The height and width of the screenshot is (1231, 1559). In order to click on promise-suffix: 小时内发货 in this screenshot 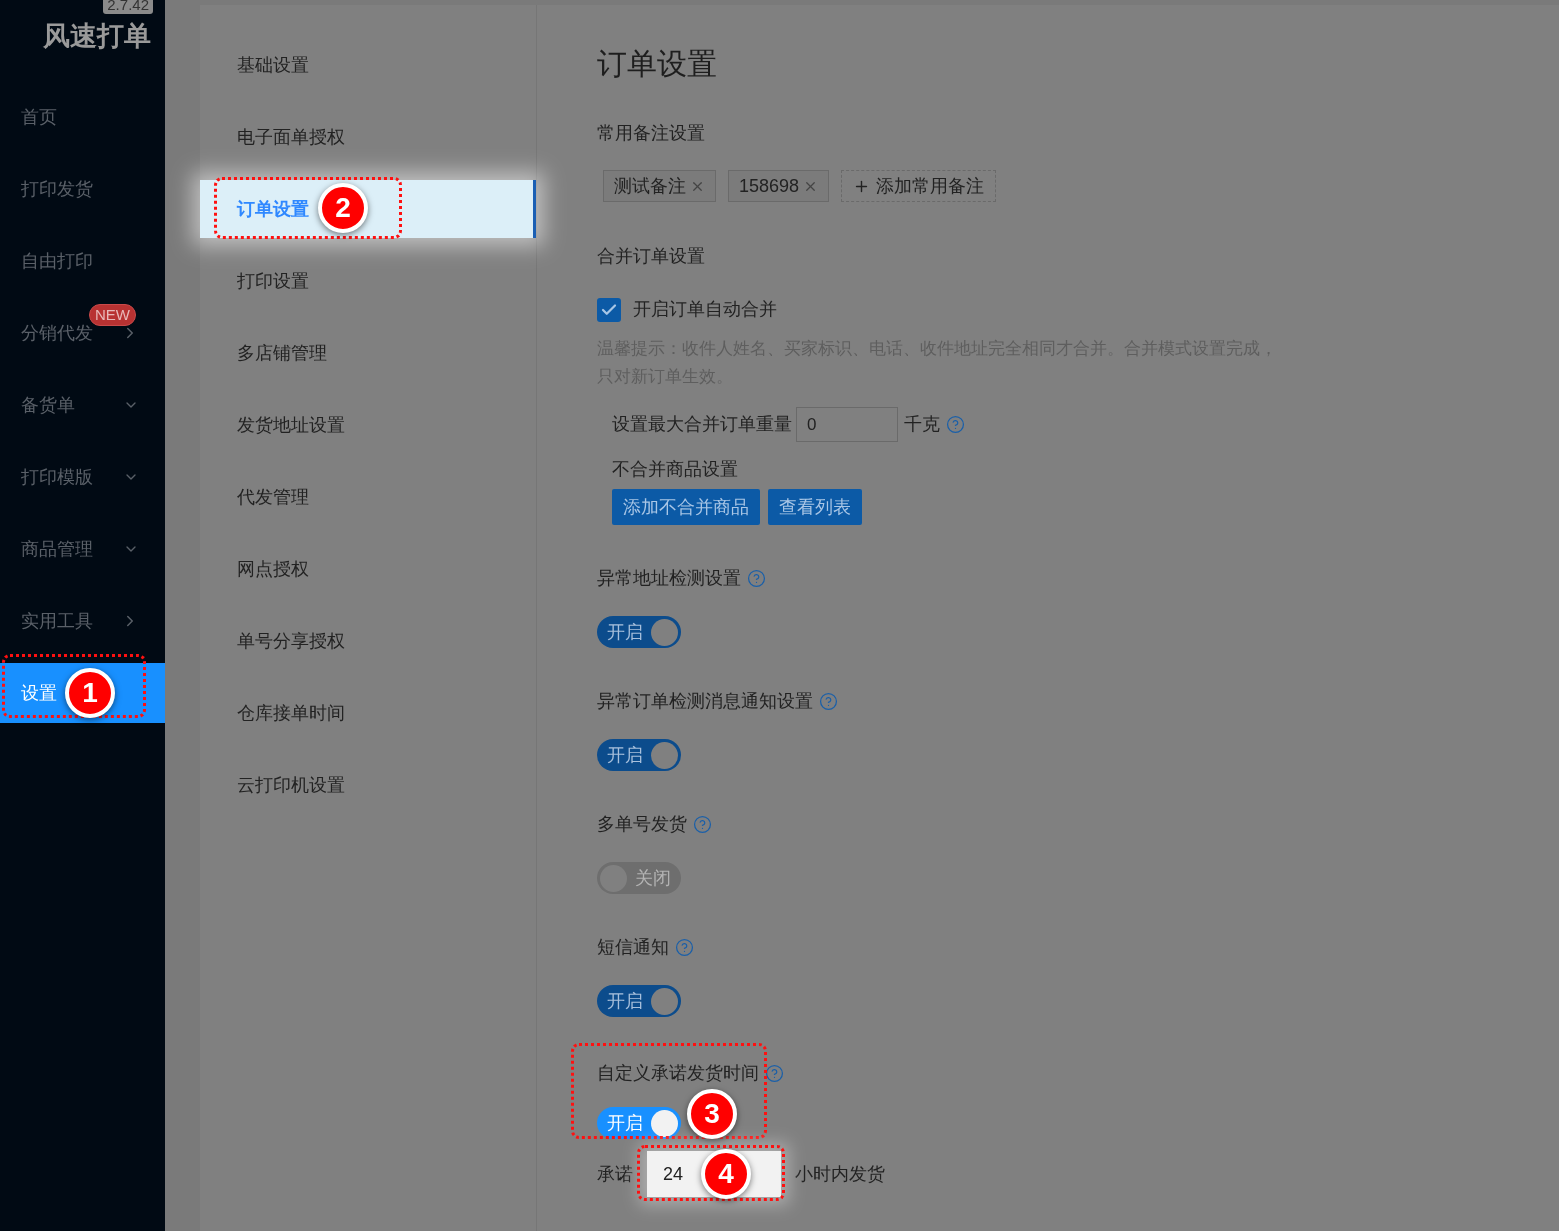, I will do `click(840, 1174)`.